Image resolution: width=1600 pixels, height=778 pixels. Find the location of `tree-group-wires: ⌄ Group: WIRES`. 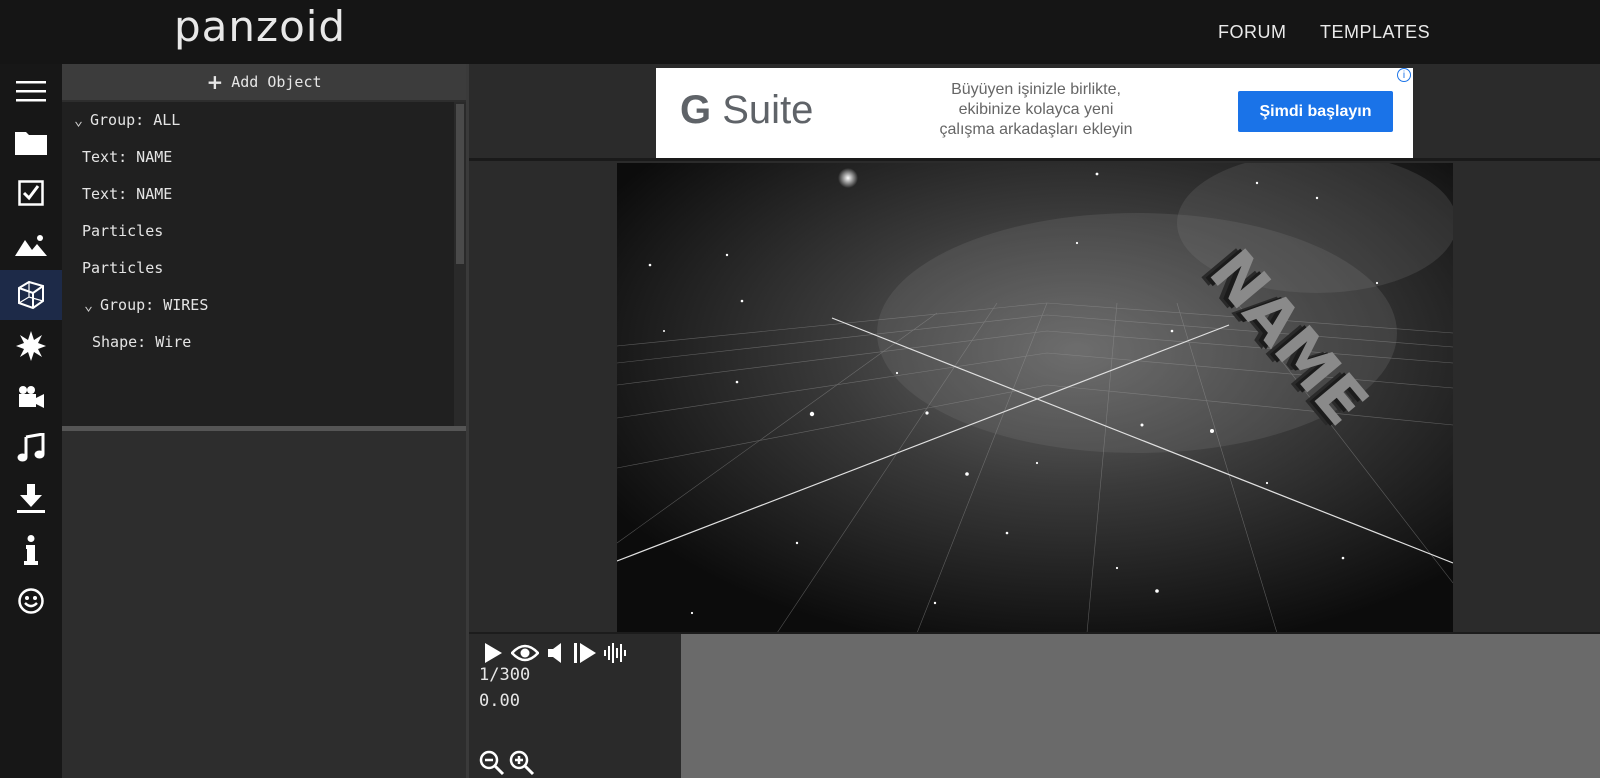

tree-group-wires: ⌄ Group: WIRES is located at coordinates (146, 305).